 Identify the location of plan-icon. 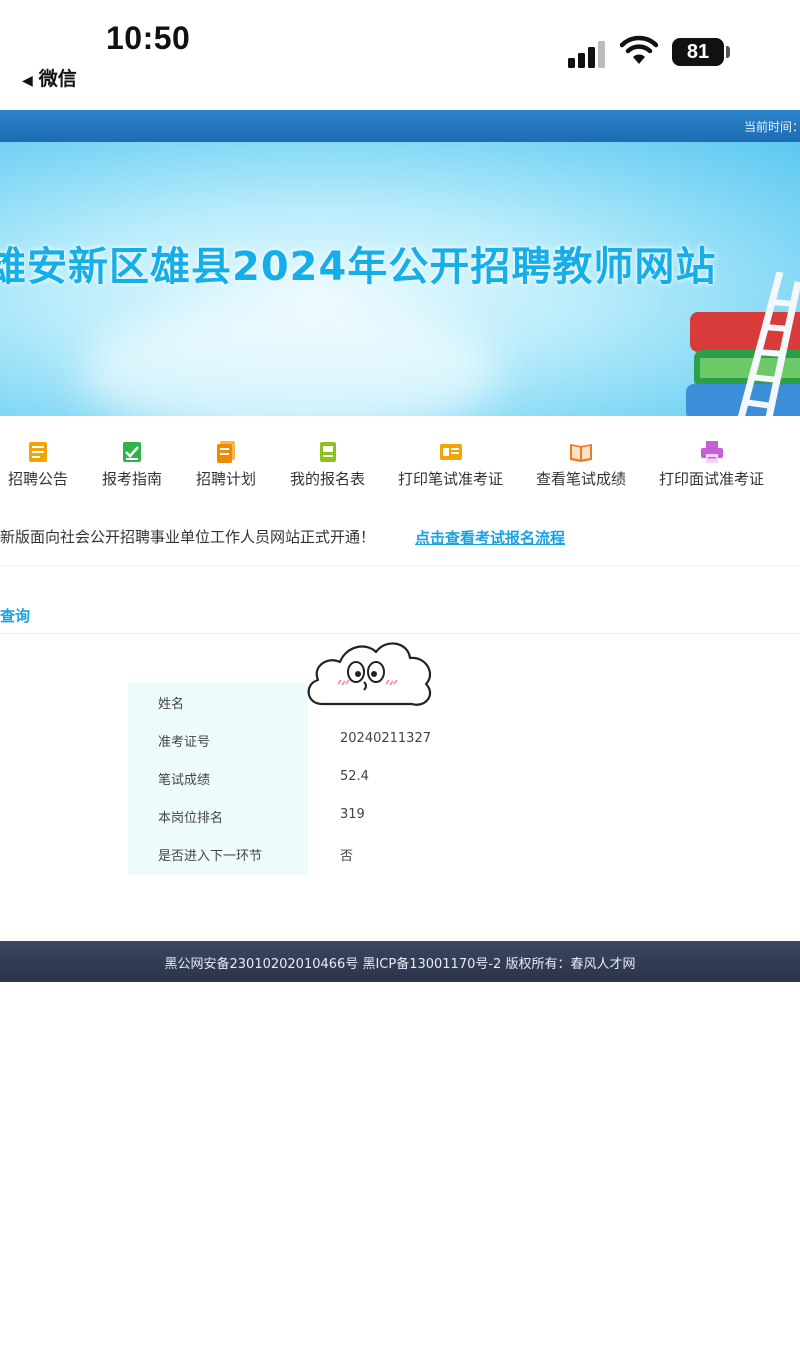
(226, 452).